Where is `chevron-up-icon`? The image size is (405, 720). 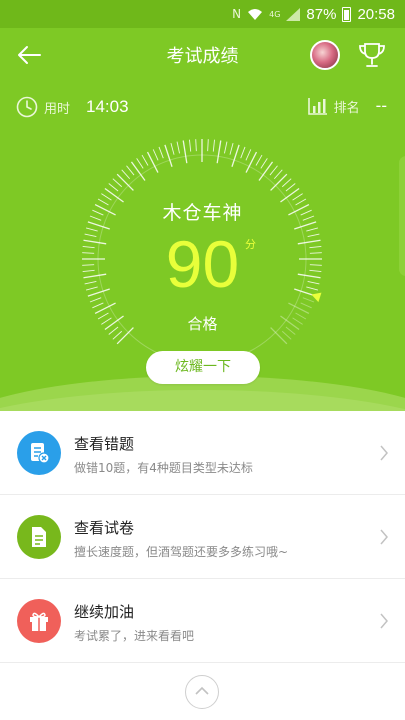 chevron-up-icon is located at coordinates (202, 690).